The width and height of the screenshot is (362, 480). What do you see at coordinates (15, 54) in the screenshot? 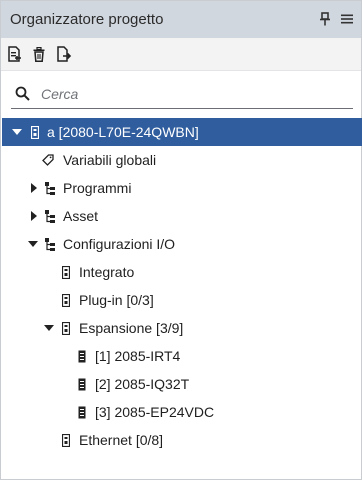
I see `new-item-icon` at bounding box center [15, 54].